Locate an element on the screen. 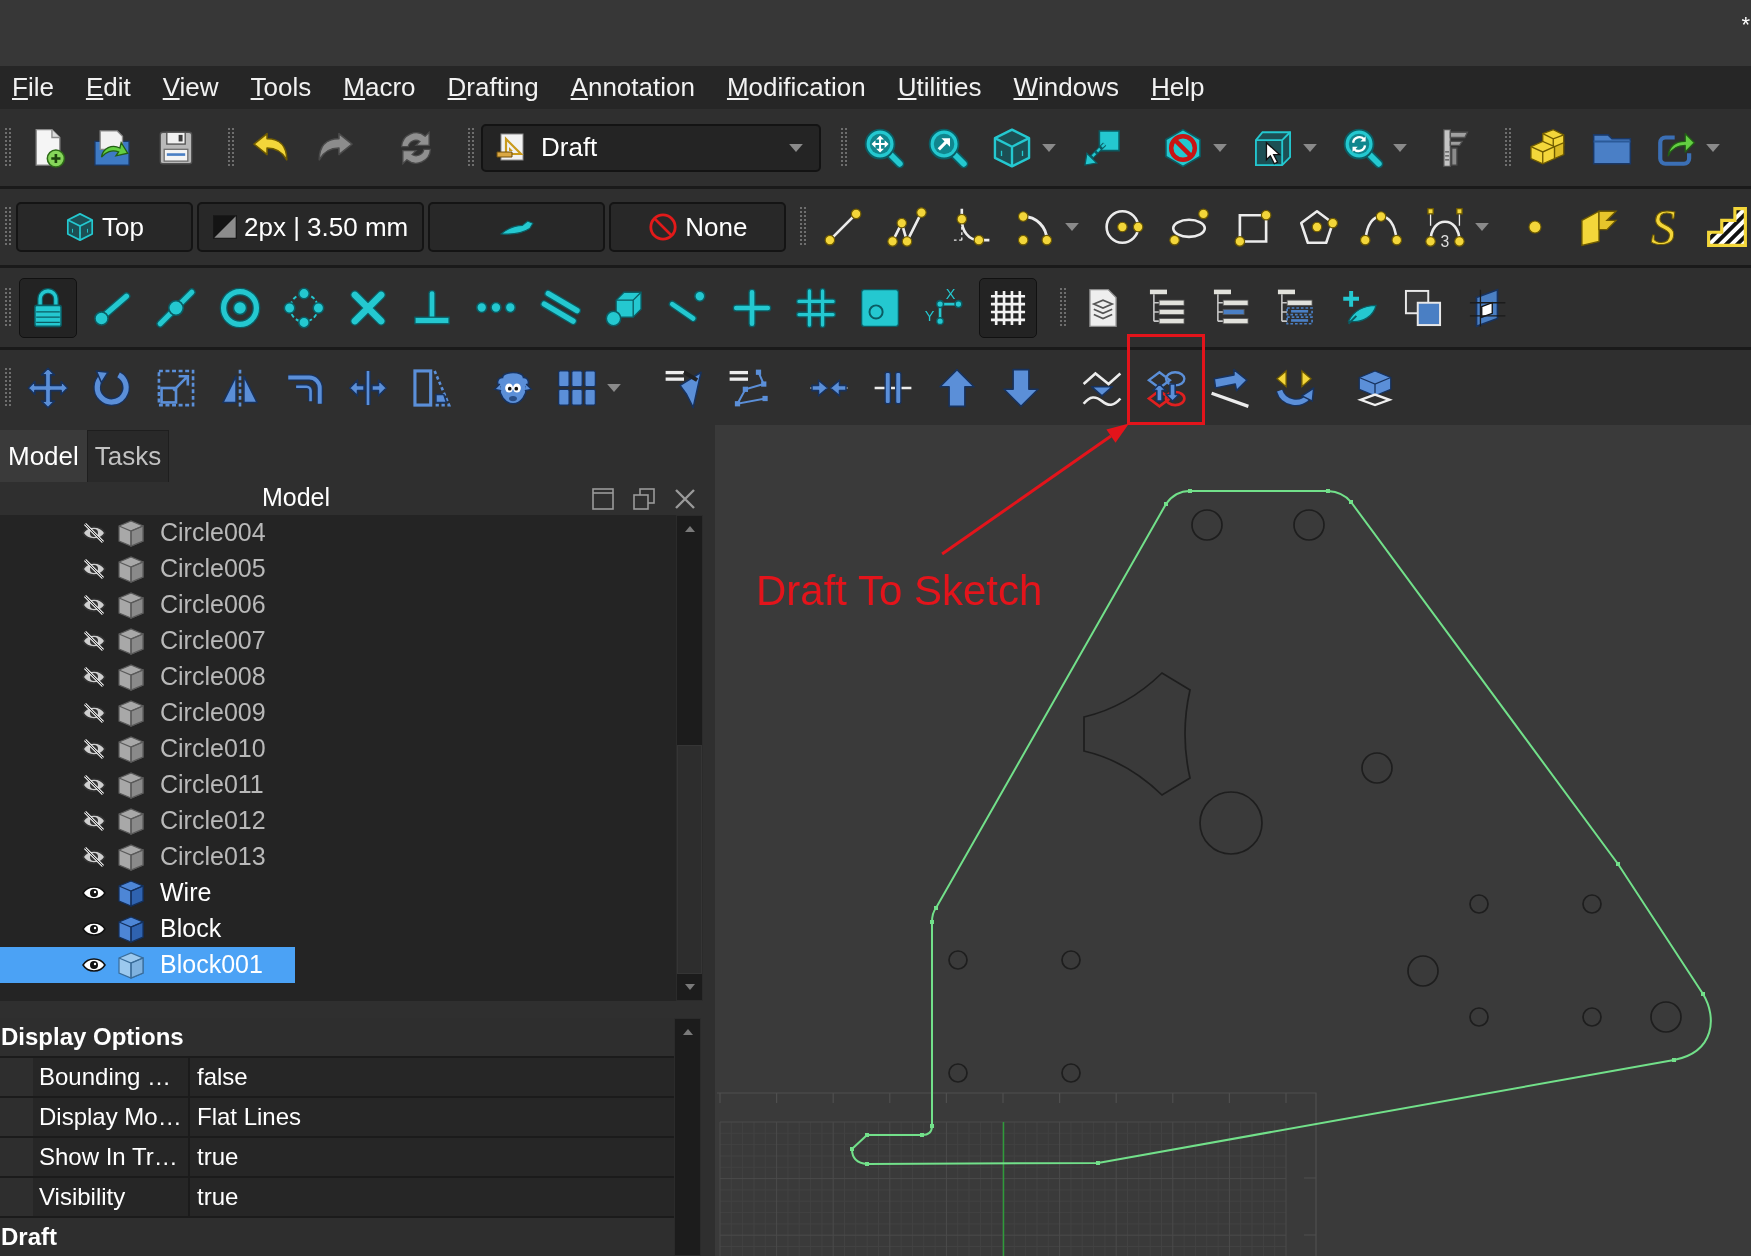 Image resolution: width=1751 pixels, height=1256 pixels. menu-item: View is located at coordinates (190, 87).